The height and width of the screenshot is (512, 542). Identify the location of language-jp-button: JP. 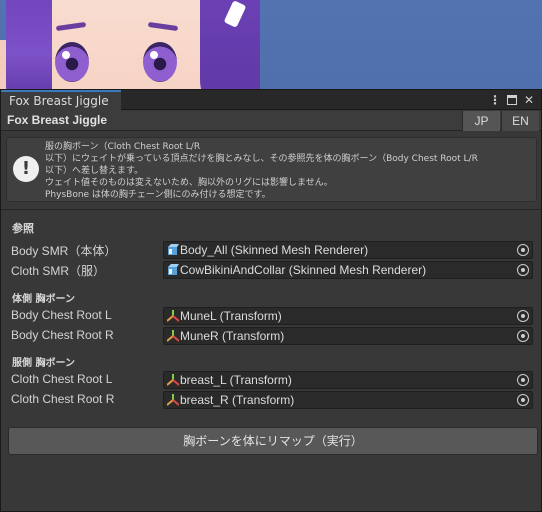
(481, 121).